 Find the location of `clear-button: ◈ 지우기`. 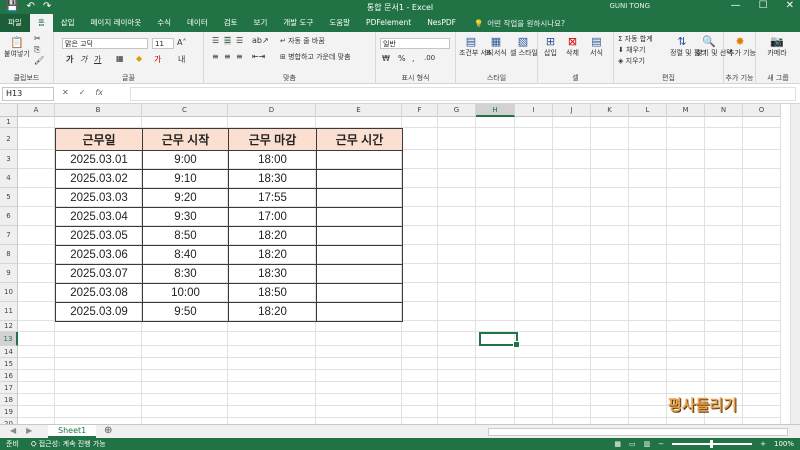

clear-button: ◈ 지우기 is located at coordinates (631, 61).